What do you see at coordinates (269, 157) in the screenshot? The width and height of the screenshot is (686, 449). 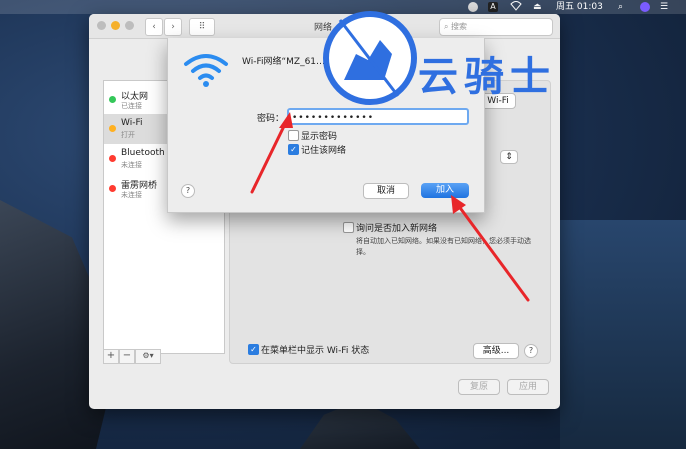 I see `arrow-to-password` at bounding box center [269, 157].